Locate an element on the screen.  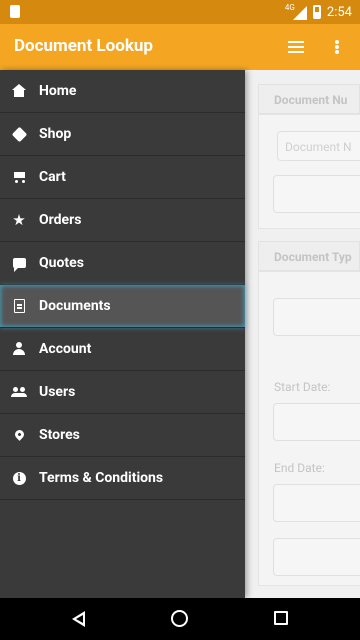
recent-apps-icon is located at coordinates (281, 618).